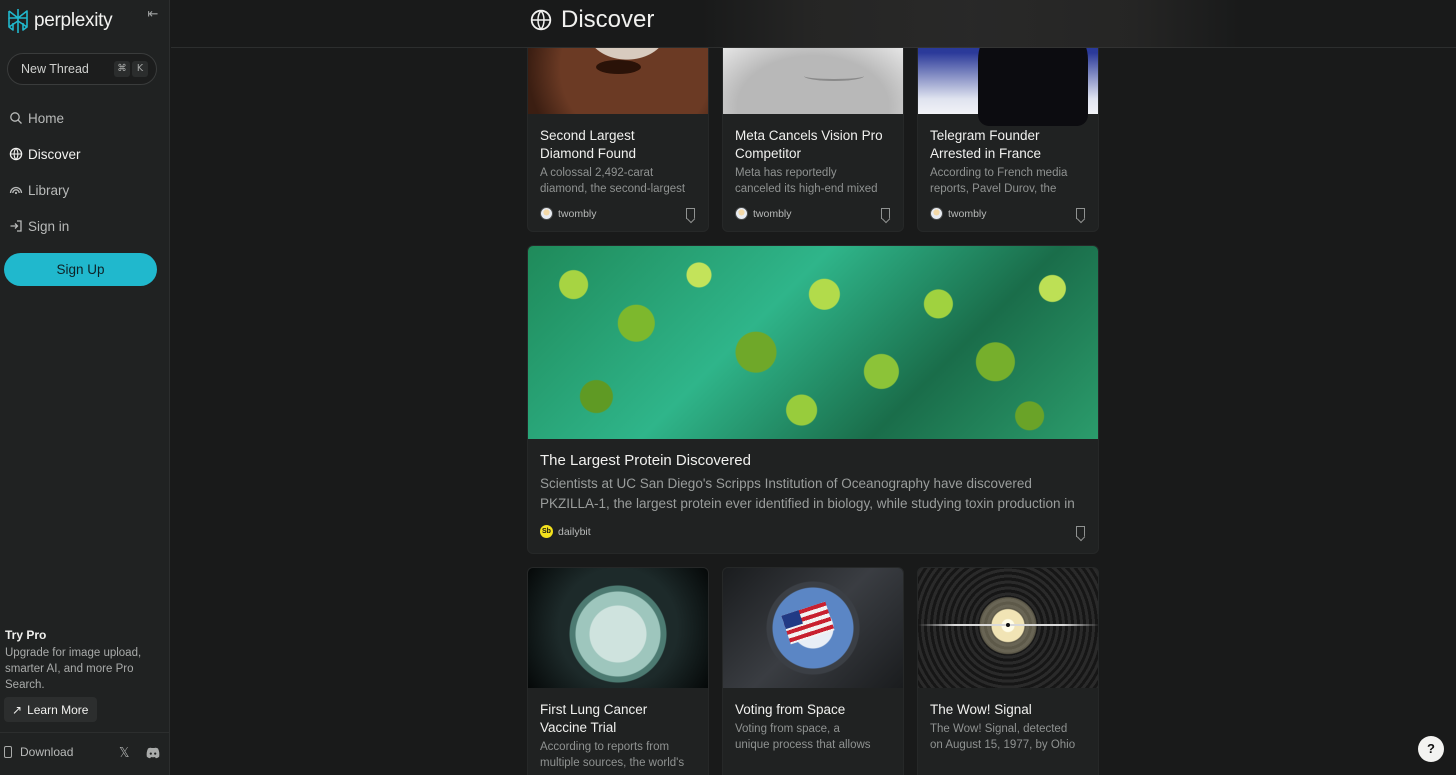 The width and height of the screenshot is (1456, 775). What do you see at coordinates (608, 19) in the screenshot?
I see `page-title: Discover` at bounding box center [608, 19].